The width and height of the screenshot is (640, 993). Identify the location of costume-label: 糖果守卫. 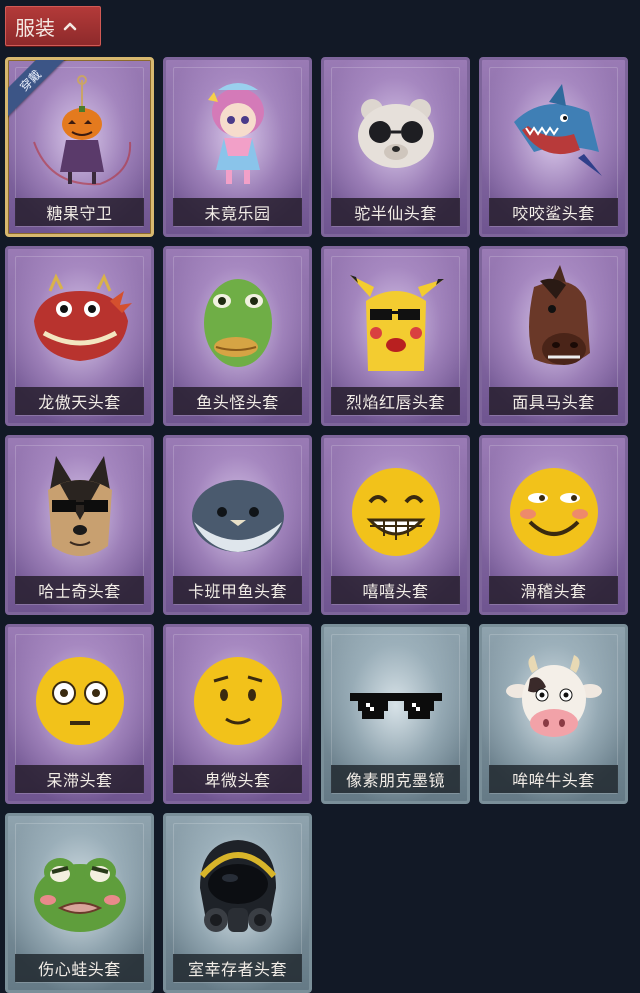
(79, 212).